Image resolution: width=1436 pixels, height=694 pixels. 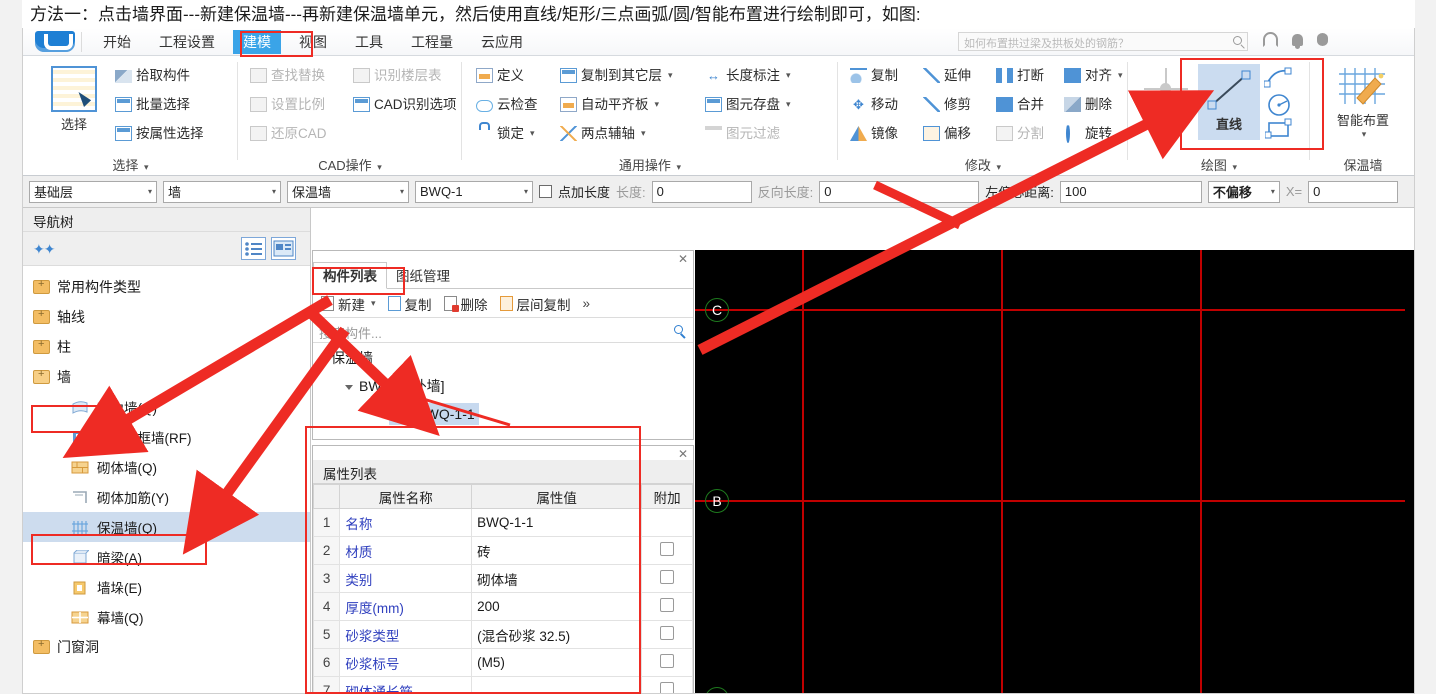 What do you see at coordinates (423, 275) in the screenshot?
I see `tab-drawing-management: 图纸管理` at bounding box center [423, 275].